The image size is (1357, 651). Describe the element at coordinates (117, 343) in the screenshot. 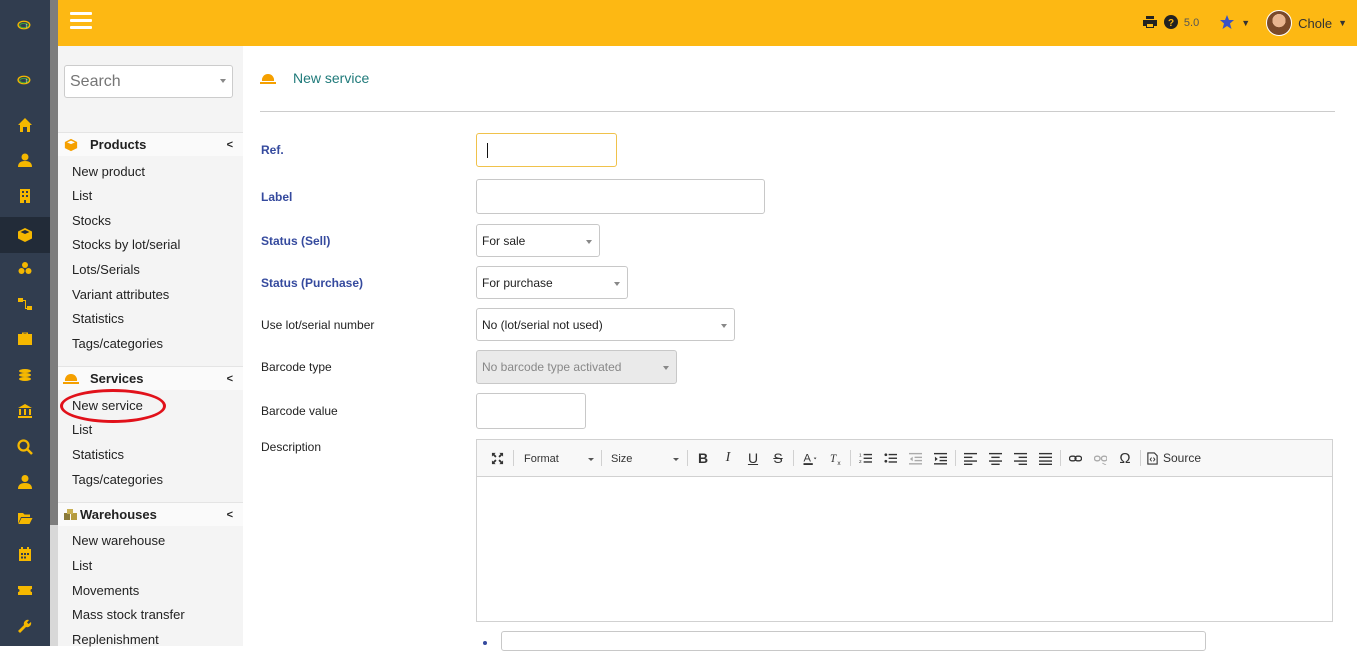

I see `menu-item-products-tags: Tags/categories` at that location.